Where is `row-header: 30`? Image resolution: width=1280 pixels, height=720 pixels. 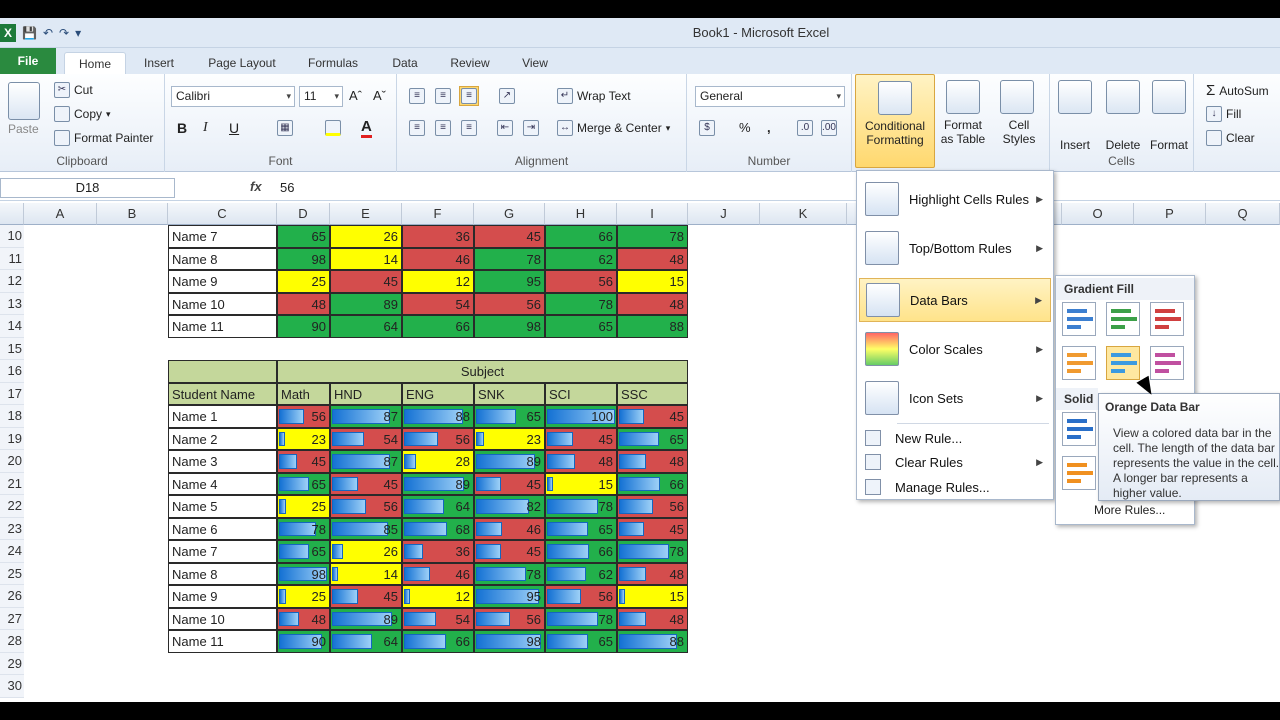 row-header: 30 is located at coordinates (12, 686).